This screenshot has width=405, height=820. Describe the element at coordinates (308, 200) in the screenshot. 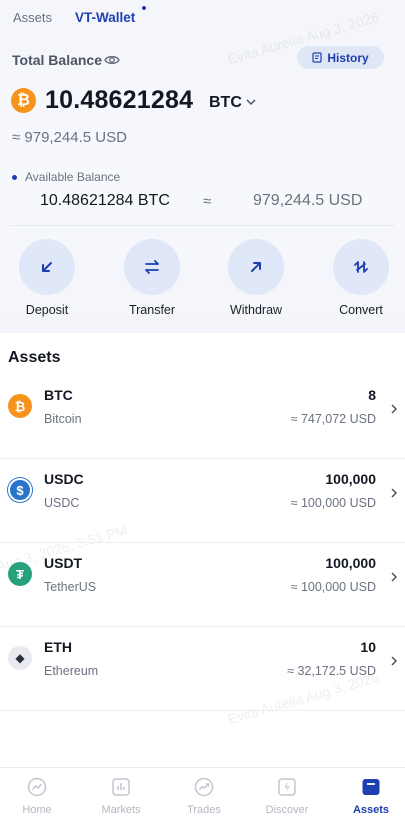

I see `available-balance-usd: 979,244.5 USD` at that location.